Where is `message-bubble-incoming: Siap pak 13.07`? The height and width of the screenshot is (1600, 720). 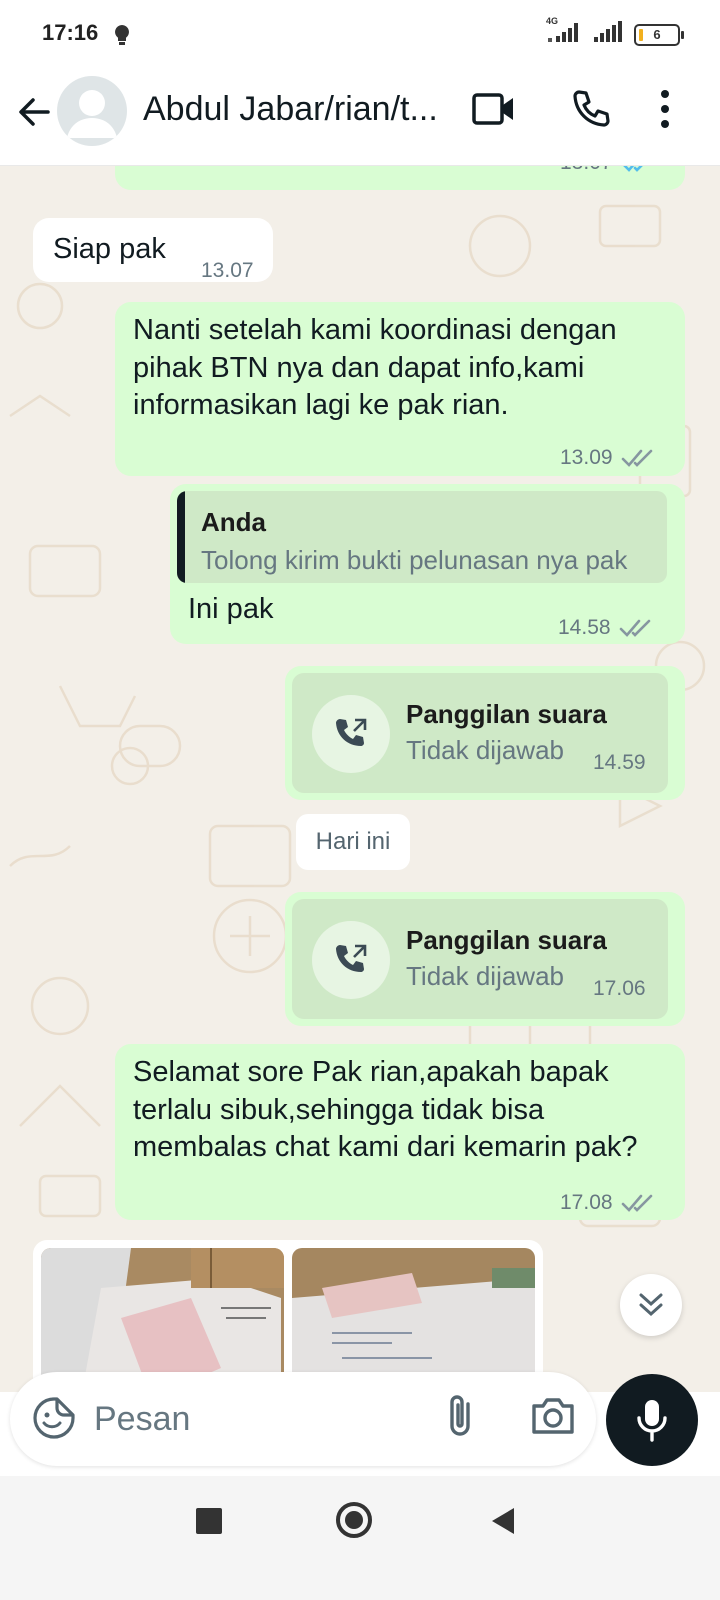 message-bubble-incoming: Siap pak 13.07 is located at coordinates (153, 250).